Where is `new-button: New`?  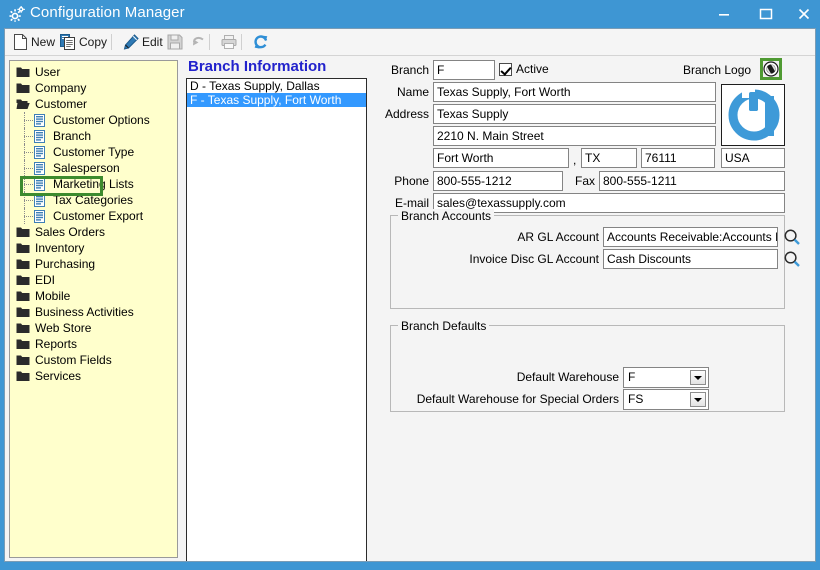 new-button: New is located at coordinates (34, 42).